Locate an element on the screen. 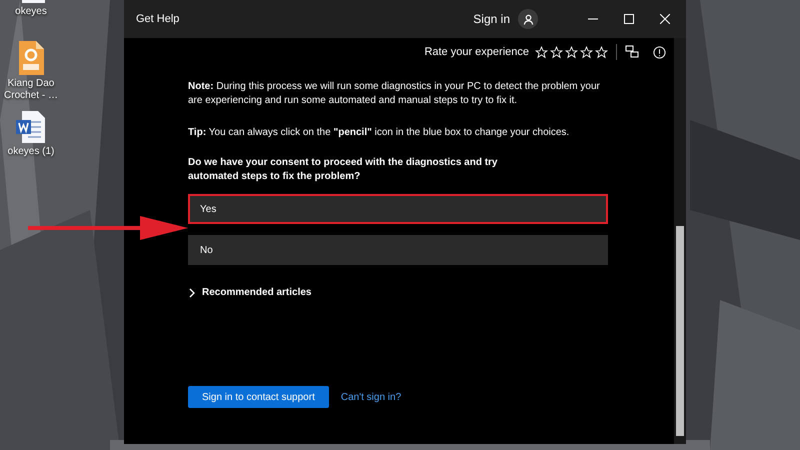 The image size is (800, 450). note-text: Note: During this process we will run some diagnostics in your PC to detect the problem your are experiencing and run some automated and manual steps to try to fix it. is located at coordinates (394, 94).